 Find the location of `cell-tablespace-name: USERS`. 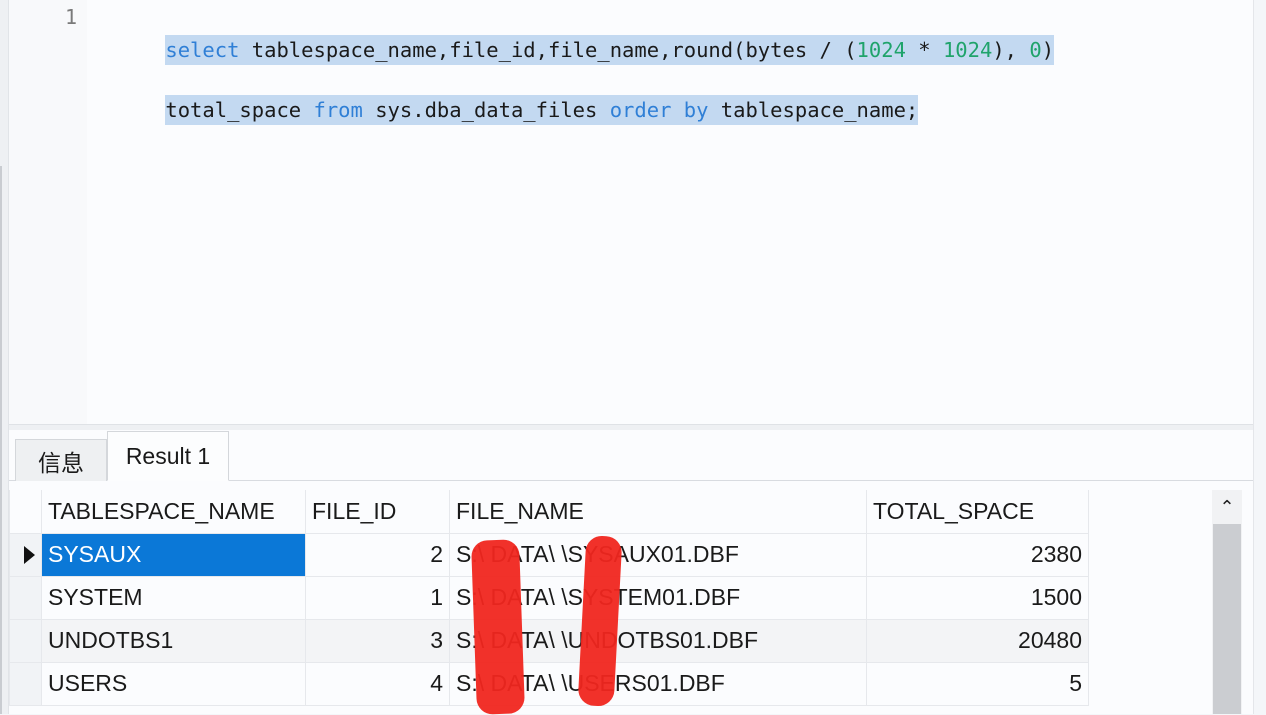

cell-tablespace-name: USERS is located at coordinates (173, 683).